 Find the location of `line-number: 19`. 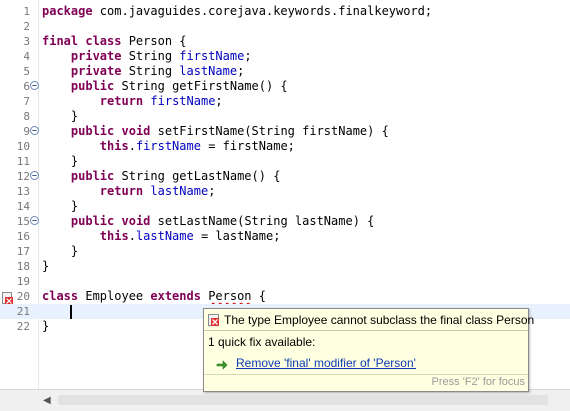

line-number: 19 is located at coordinates (23, 281).